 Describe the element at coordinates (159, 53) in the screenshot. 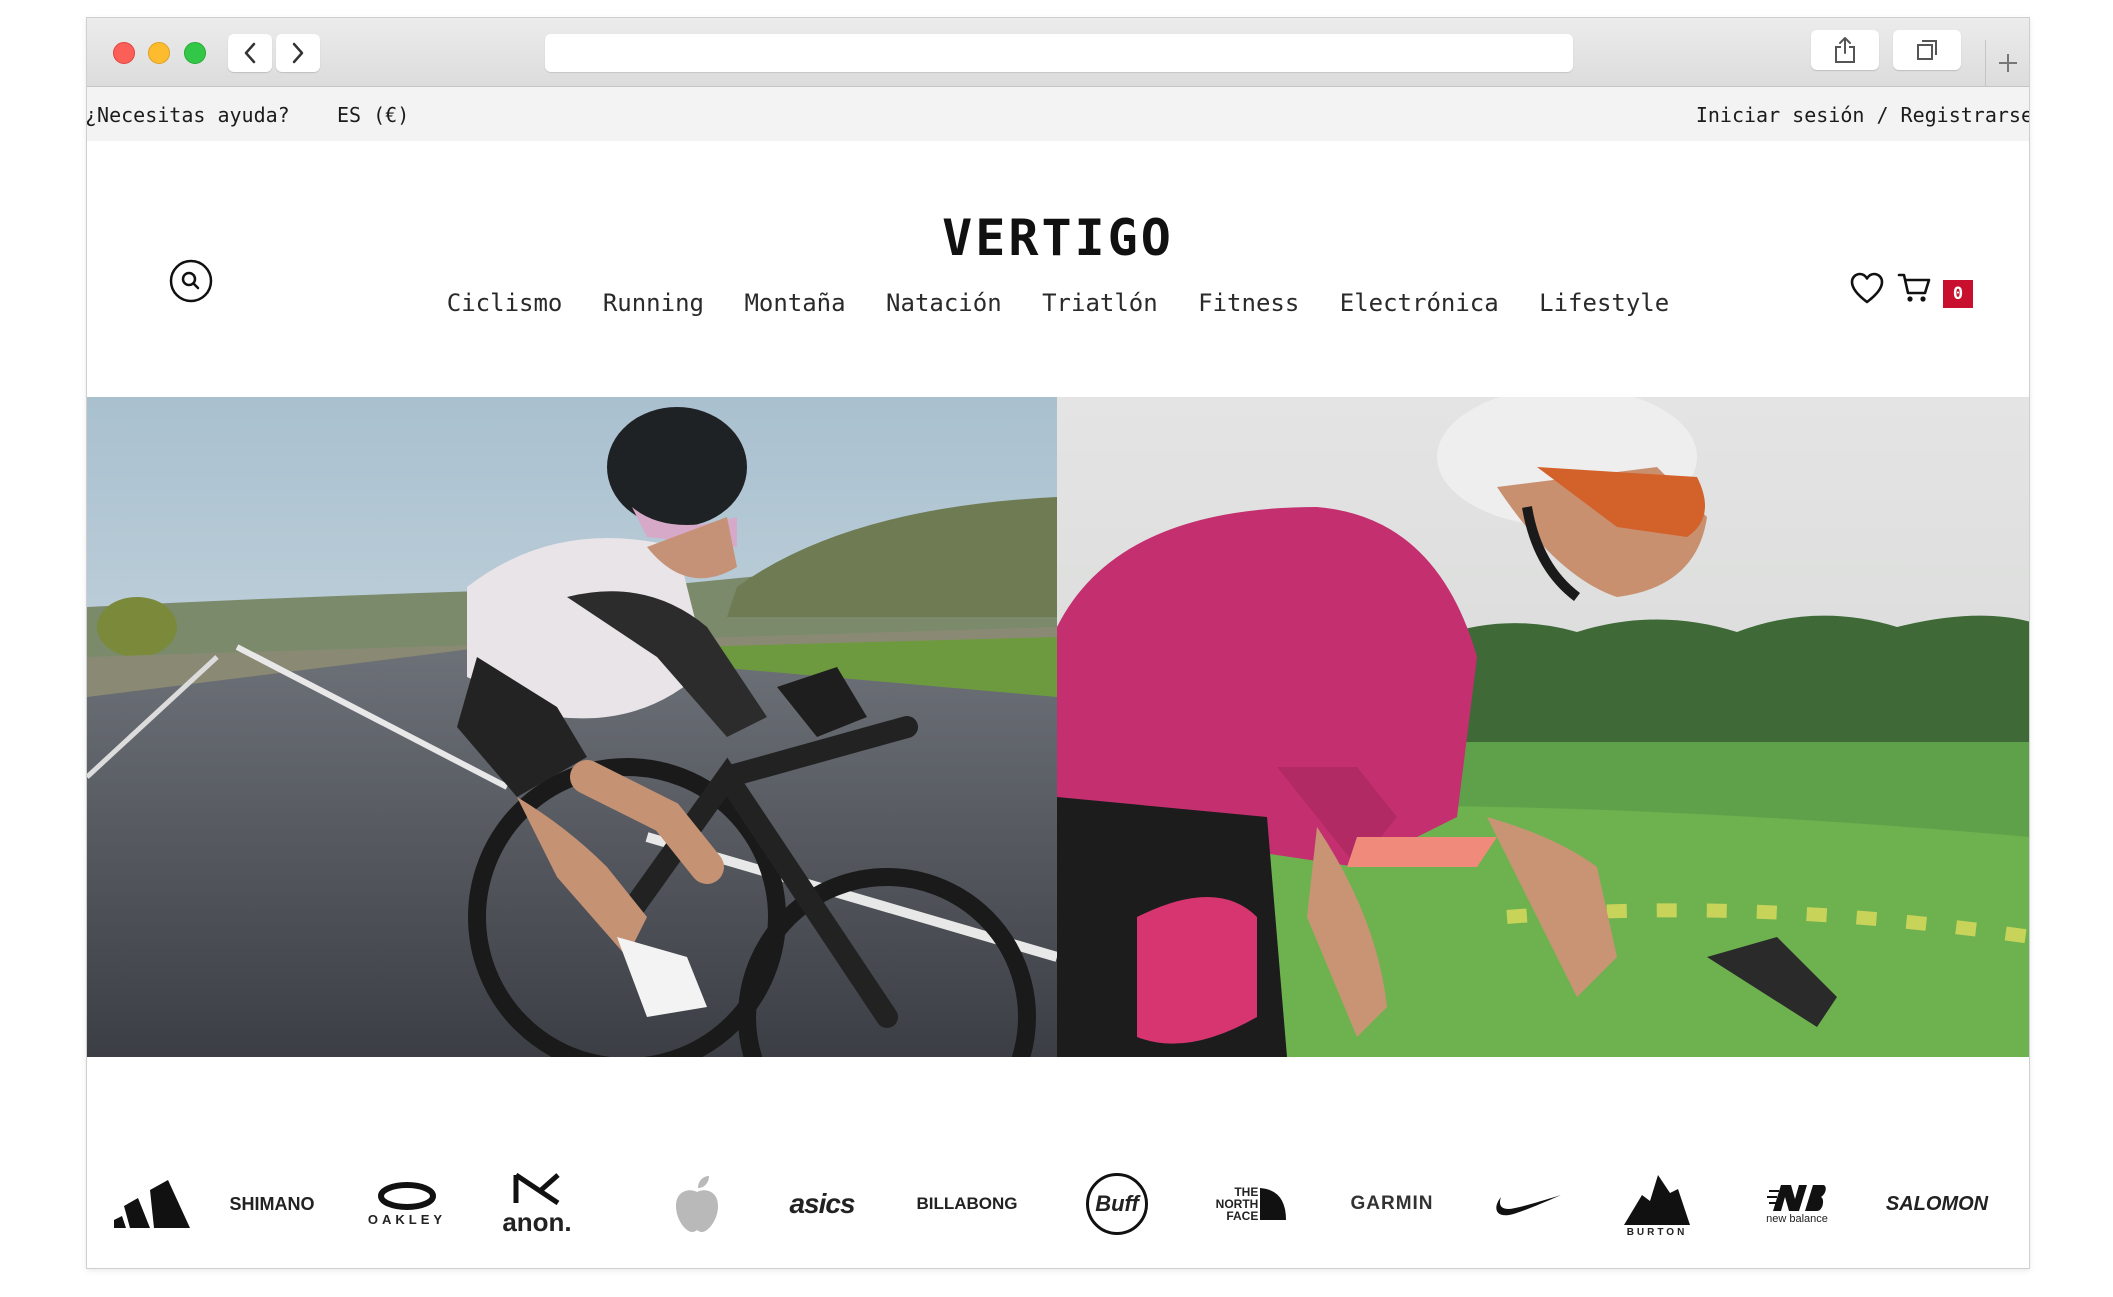

I see `minimize-window-button` at that location.